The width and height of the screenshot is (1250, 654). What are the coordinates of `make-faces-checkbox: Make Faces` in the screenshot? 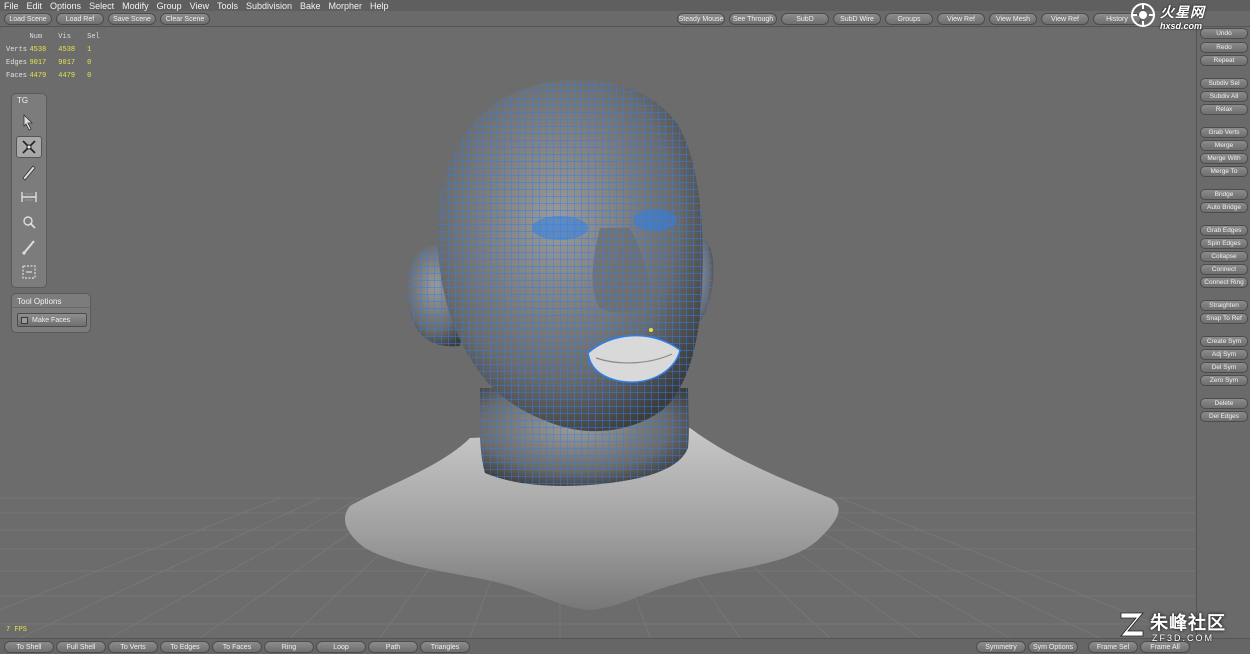 It's located at (52, 320).